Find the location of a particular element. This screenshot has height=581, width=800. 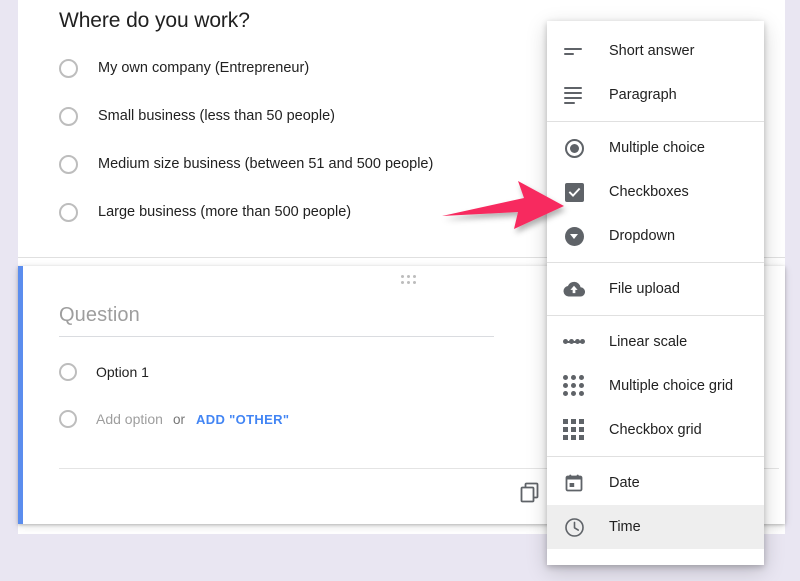

menu-top-padding is located at coordinates (655, 25).